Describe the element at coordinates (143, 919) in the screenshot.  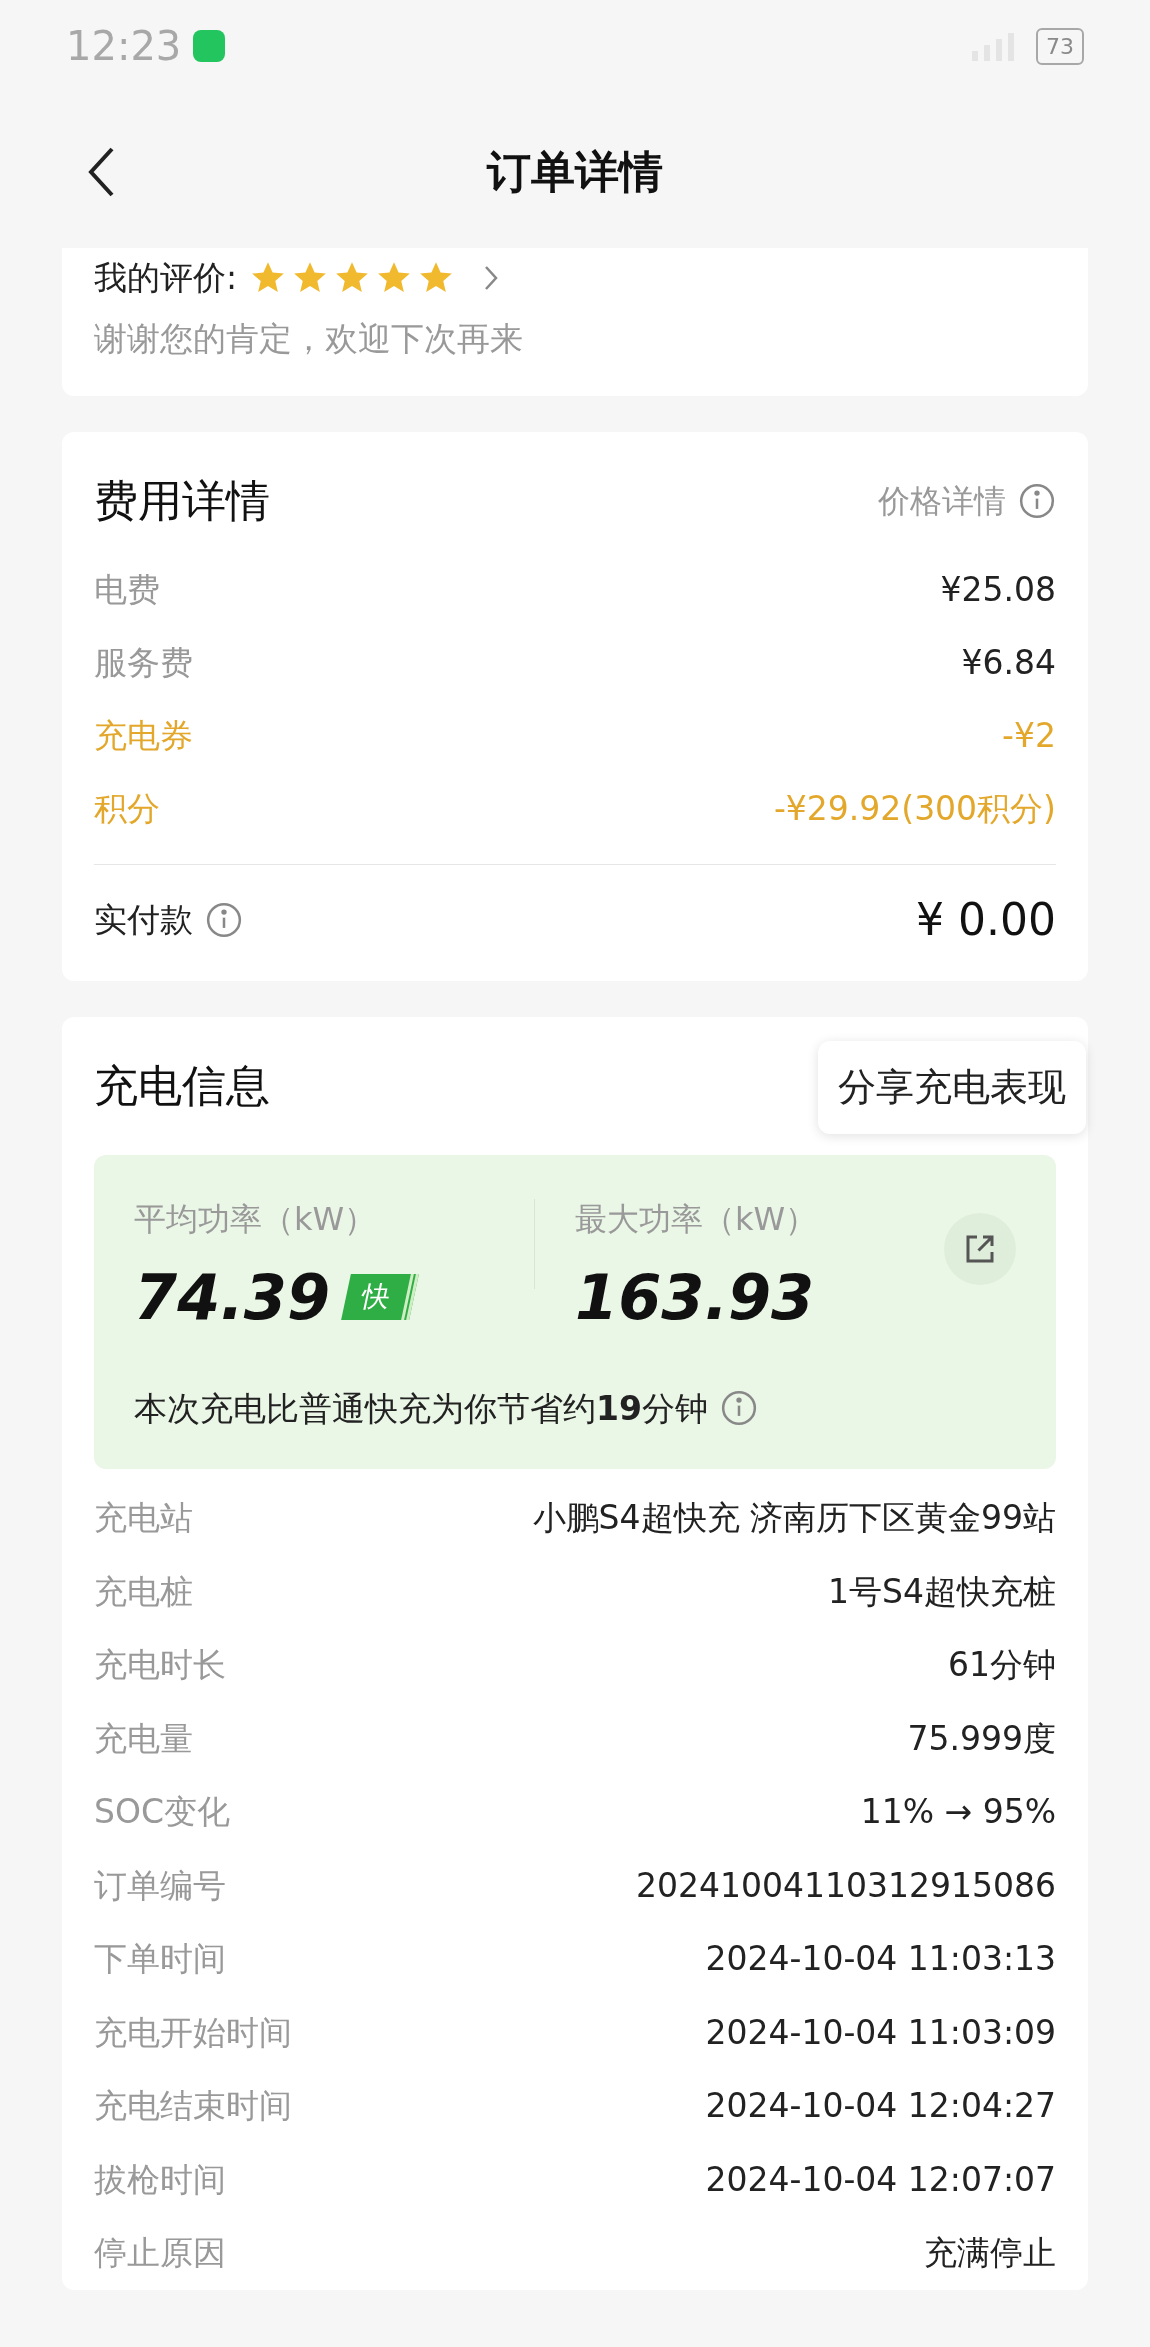
I see `total-label: 实付款` at that location.